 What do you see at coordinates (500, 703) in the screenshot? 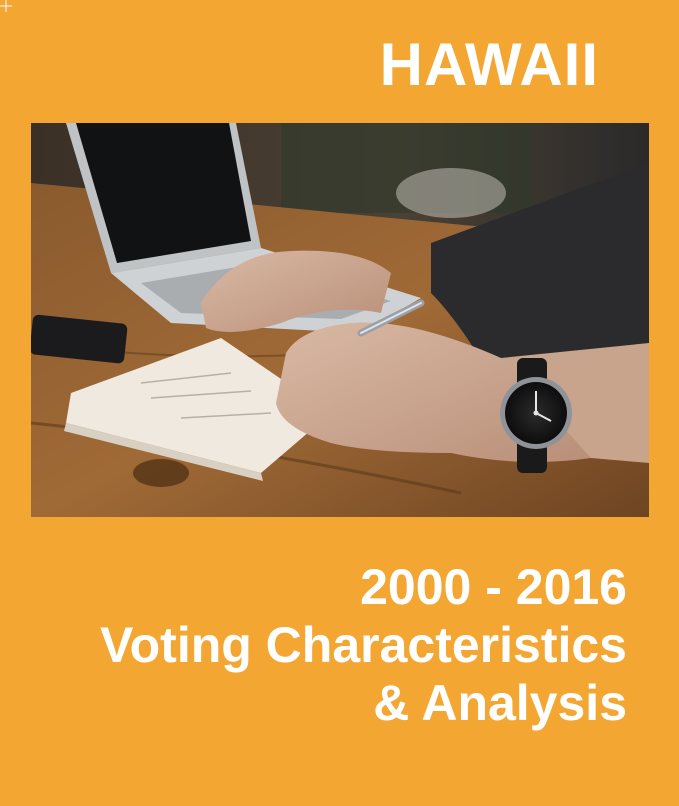
I see `headline-subtopic: & Analysis` at bounding box center [500, 703].